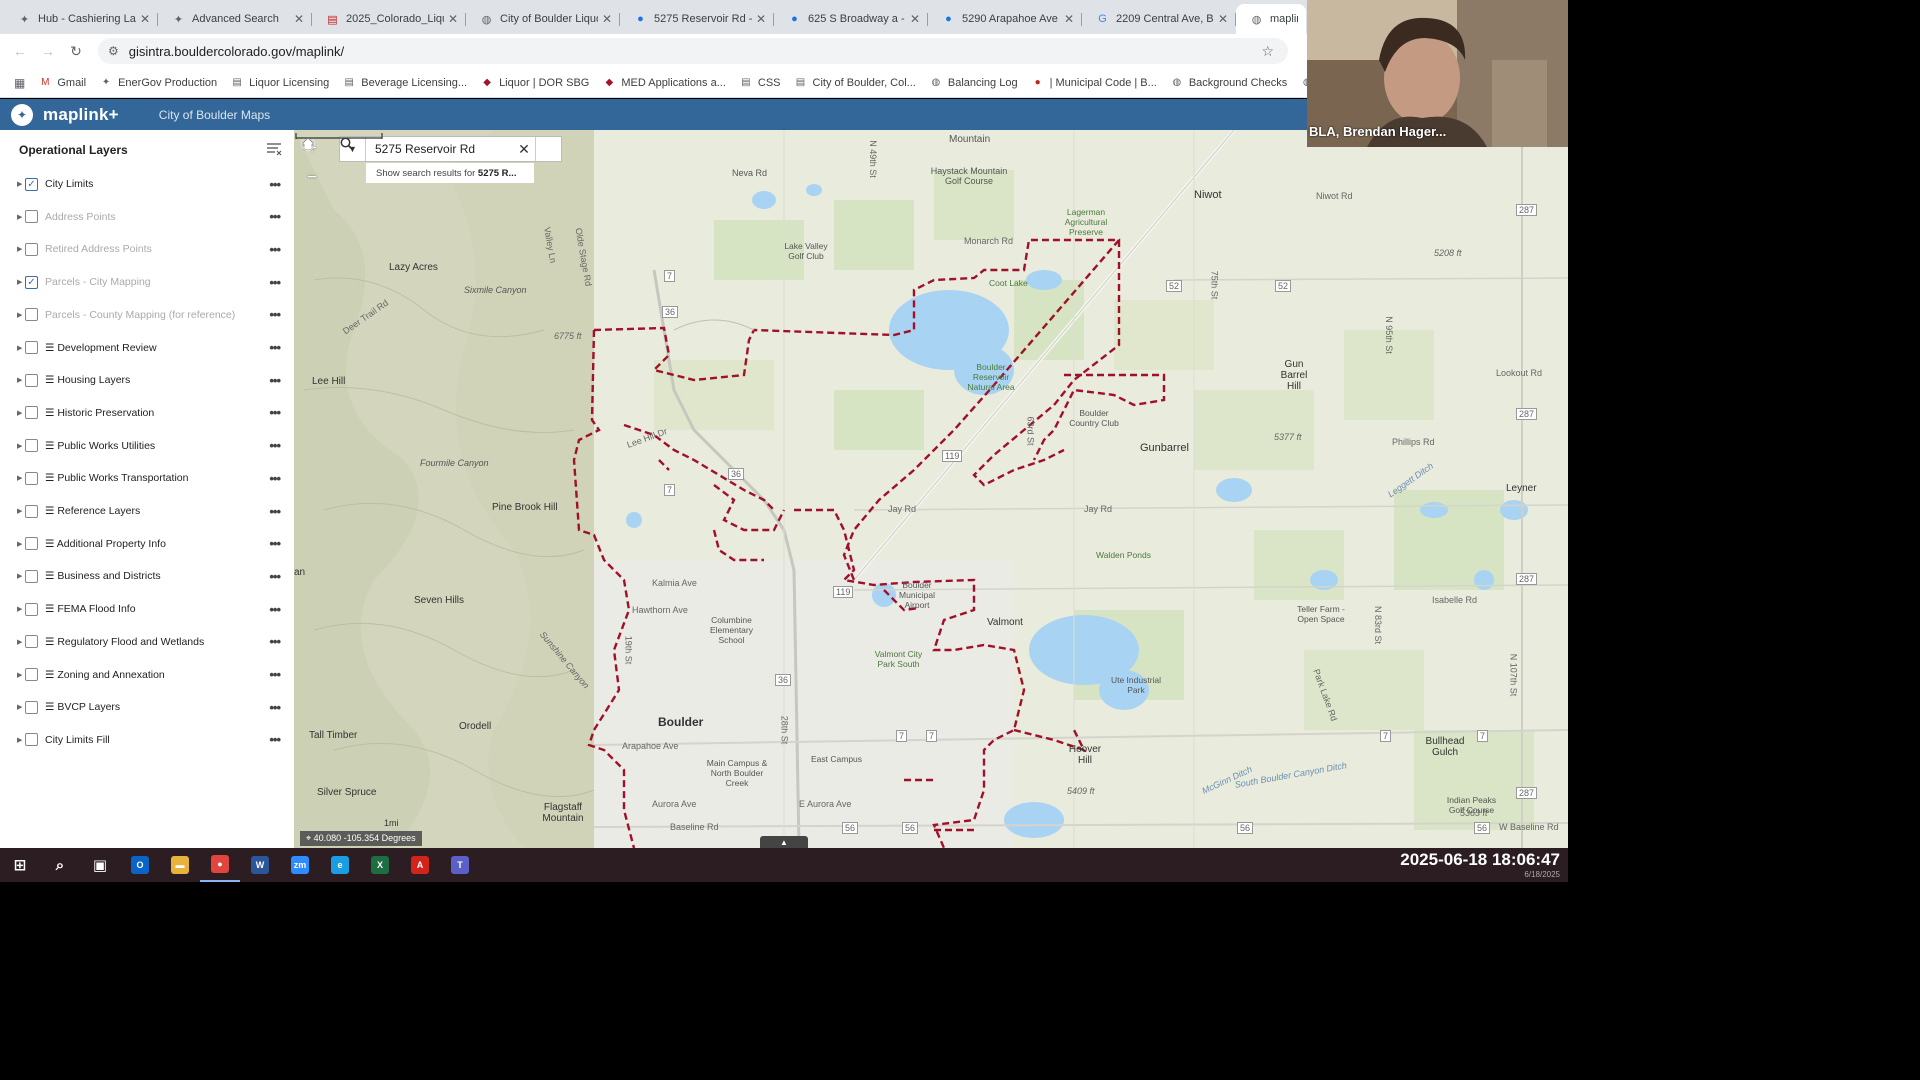  What do you see at coordinates (147, 511) in the screenshot?
I see `layer-row: ▶ ☰ Reference Layers •••` at bounding box center [147, 511].